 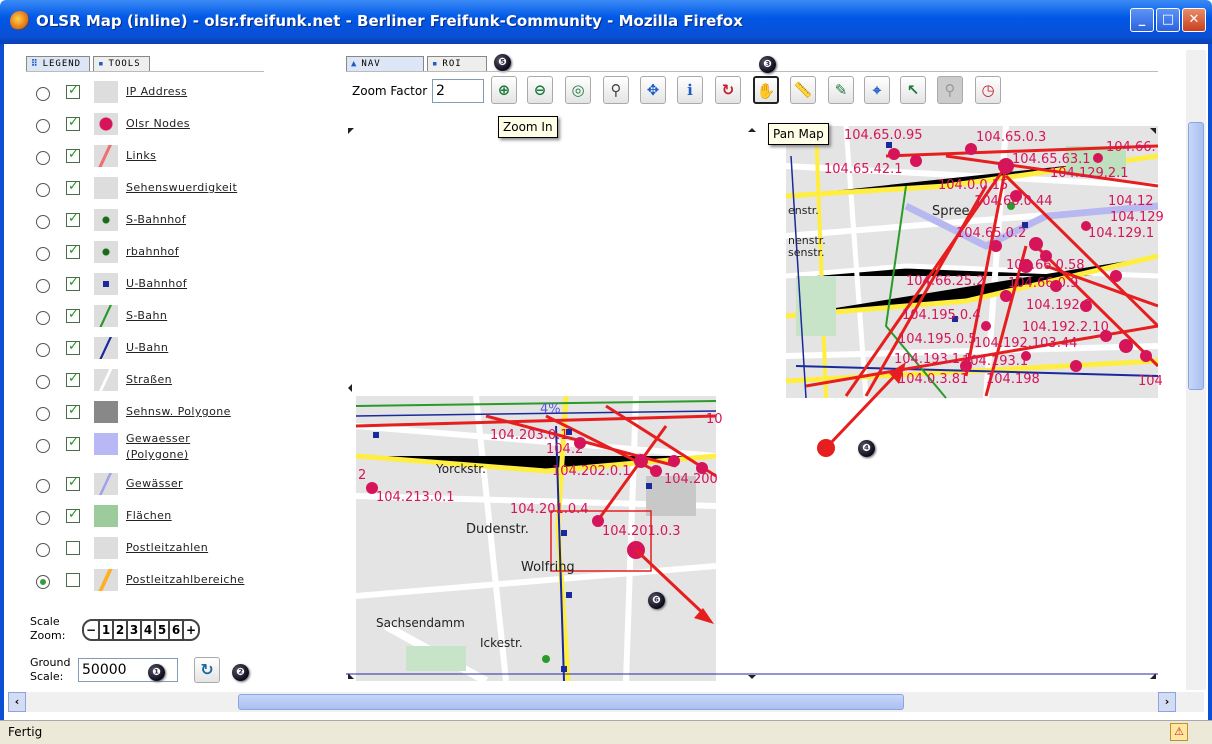 What do you see at coordinates (458, 91) in the screenshot?
I see `zoom-factor-input` at bounding box center [458, 91].